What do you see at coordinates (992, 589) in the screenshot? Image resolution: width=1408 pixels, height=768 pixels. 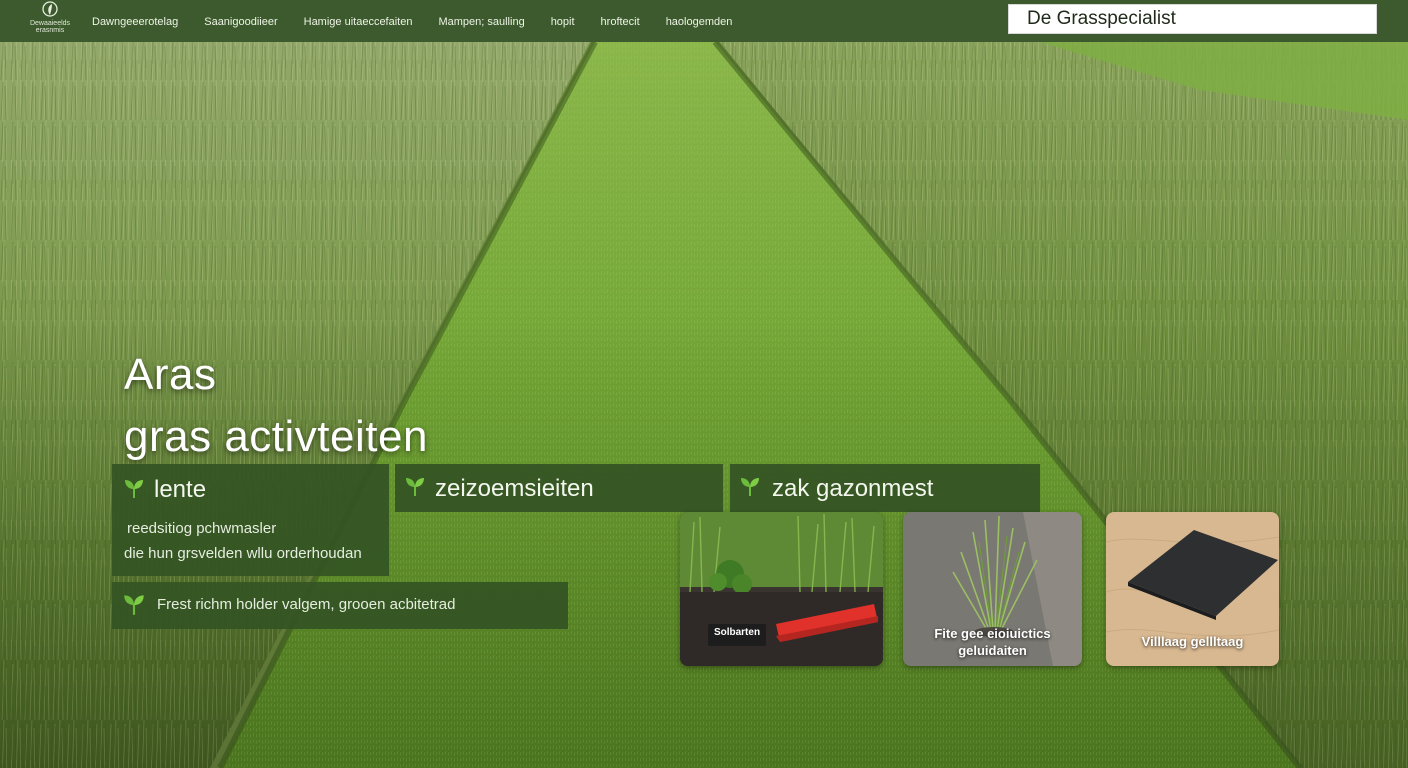 I see `product-card-grass: Fite gee eioiuictics geluidaiten` at bounding box center [992, 589].